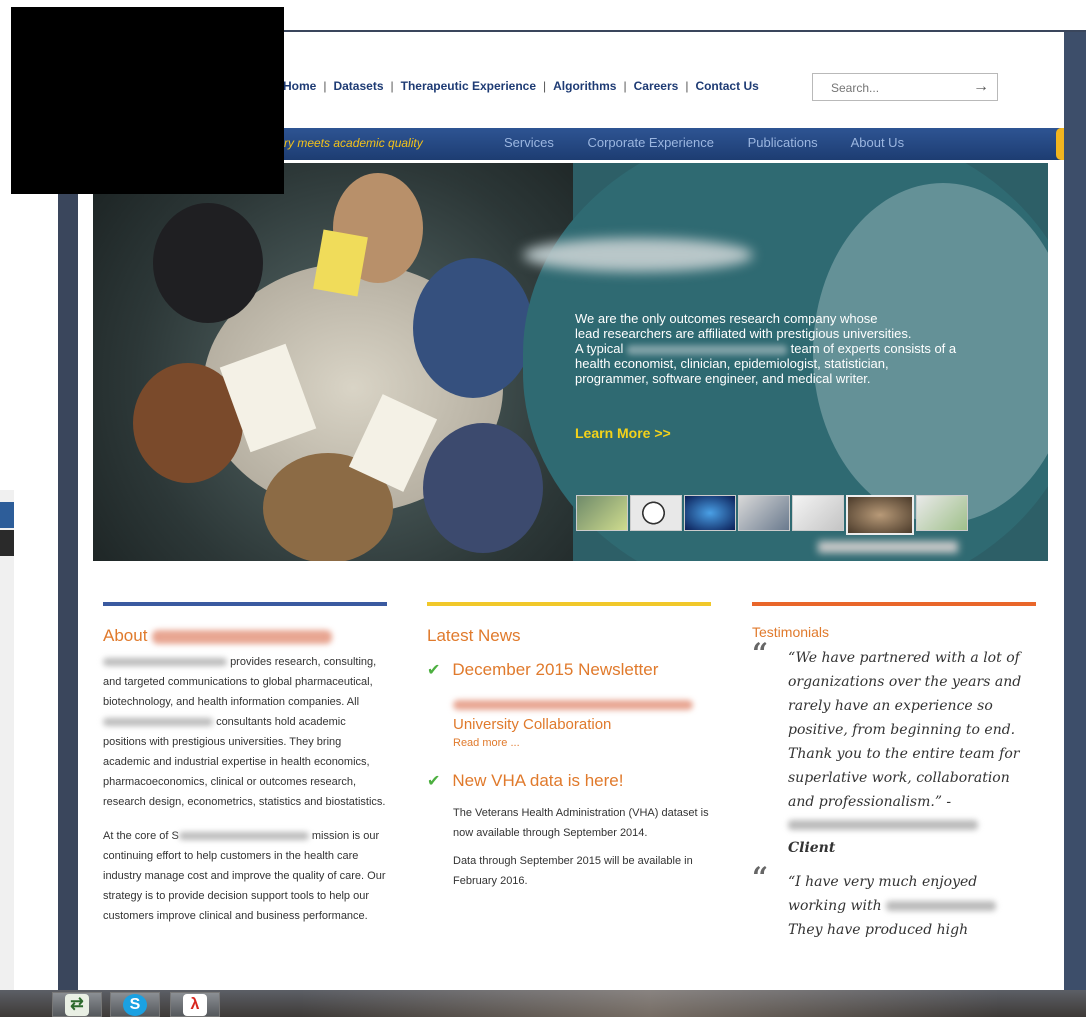 This screenshot has width=1086, height=1017. I want to click on testimonials-heading: Testimonials, so click(791, 632).